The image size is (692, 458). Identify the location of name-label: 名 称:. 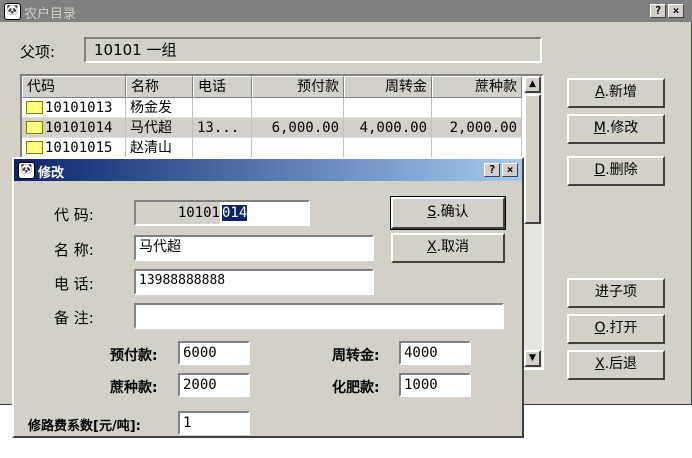
(74, 250).